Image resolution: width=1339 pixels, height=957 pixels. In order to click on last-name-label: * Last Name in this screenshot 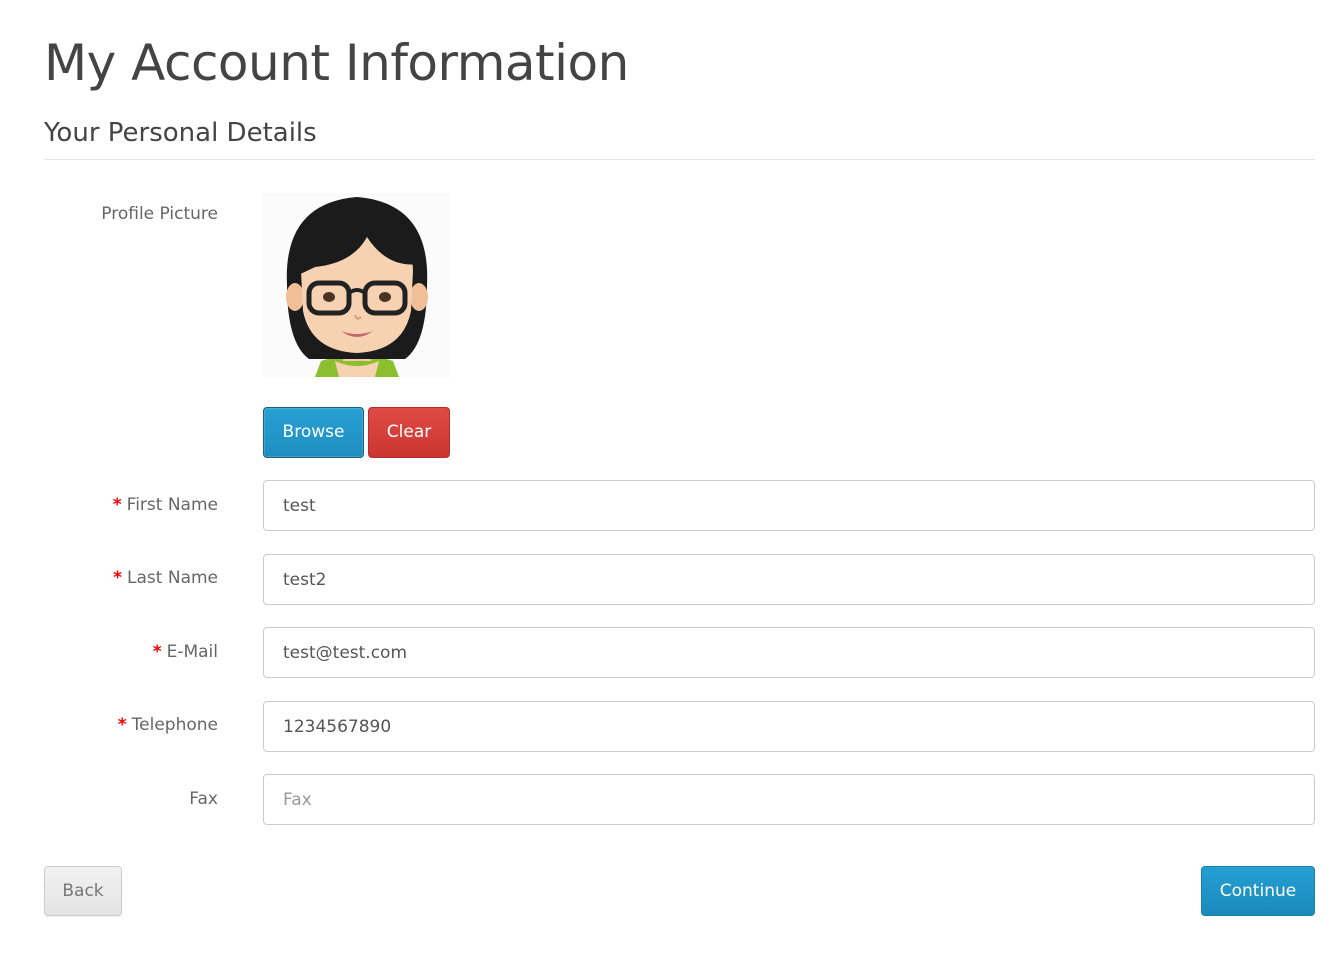, I will do `click(165, 578)`.